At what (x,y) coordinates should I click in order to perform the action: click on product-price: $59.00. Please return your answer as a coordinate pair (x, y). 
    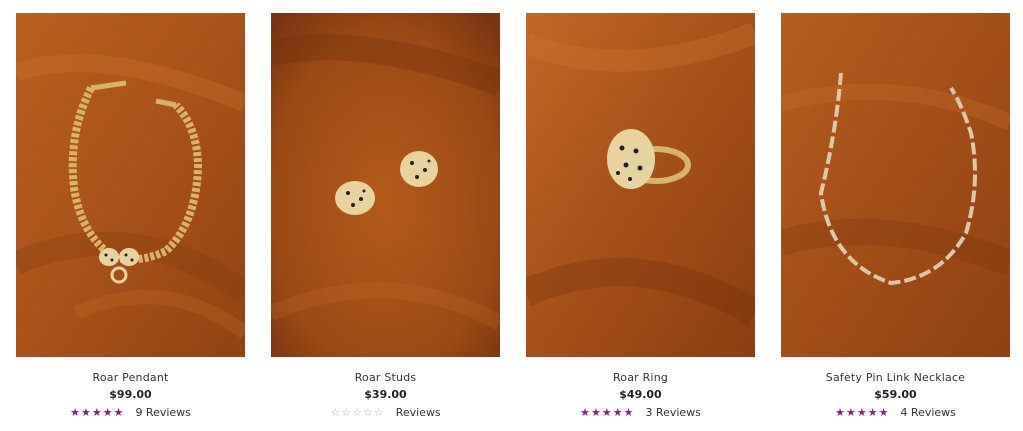
    Looking at the image, I should click on (895, 394).